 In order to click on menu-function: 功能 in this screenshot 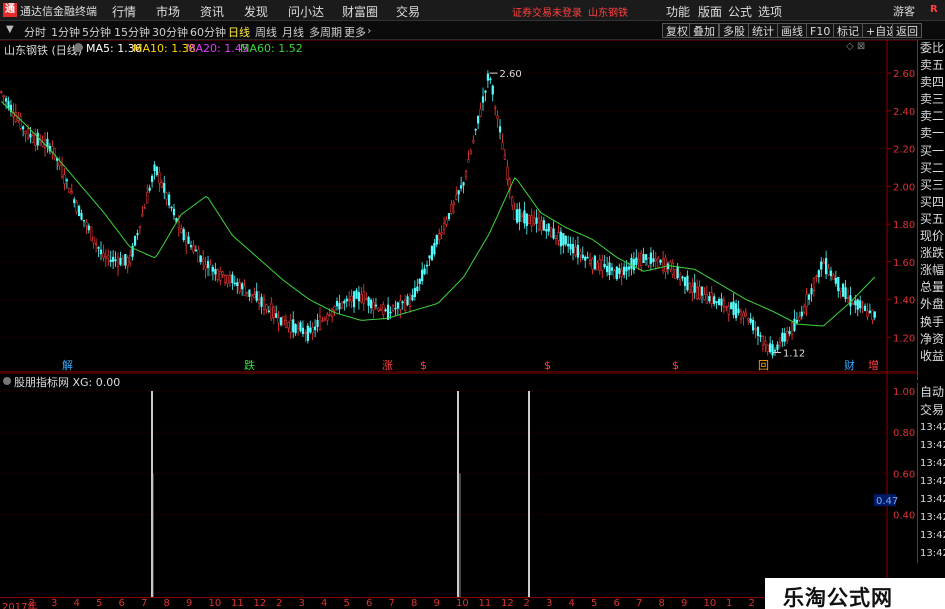, I will do `click(678, 11)`.